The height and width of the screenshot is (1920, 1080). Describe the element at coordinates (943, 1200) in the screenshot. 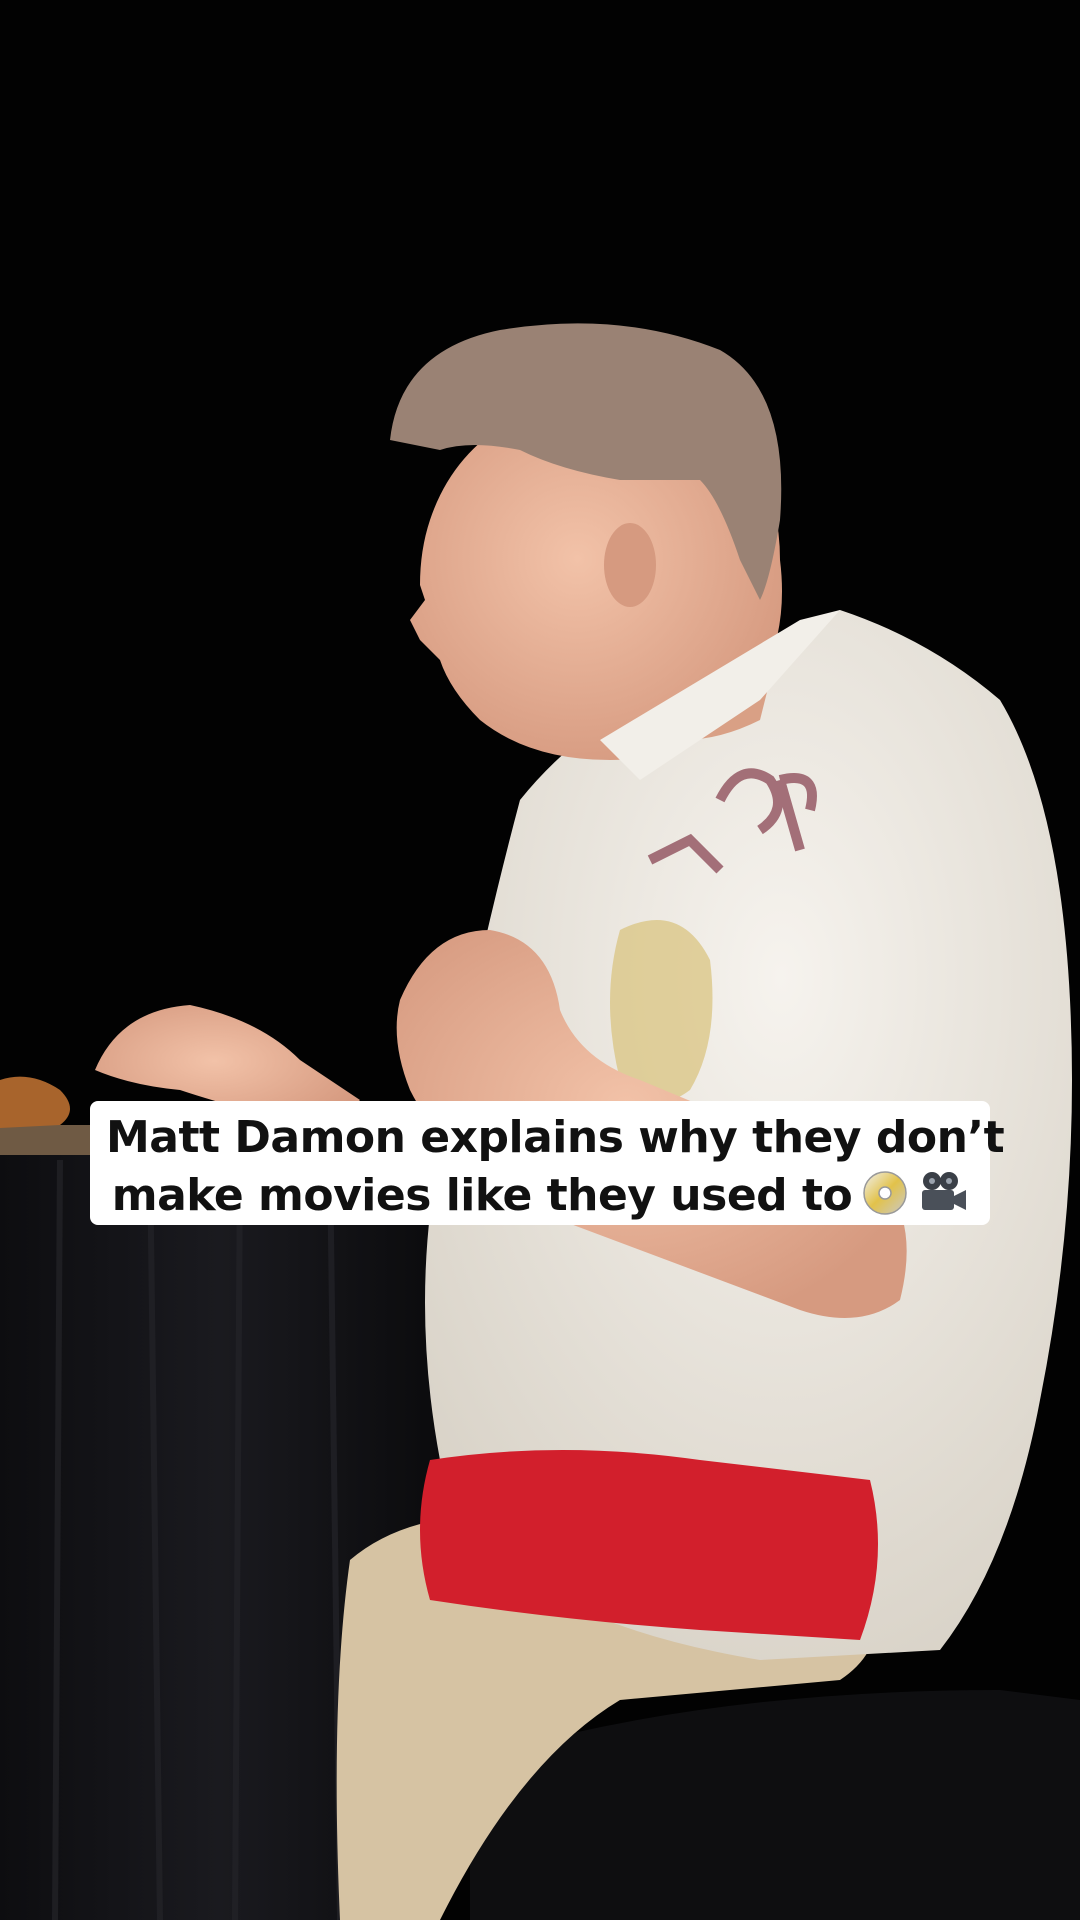

I see `movie-camera-icon` at that location.